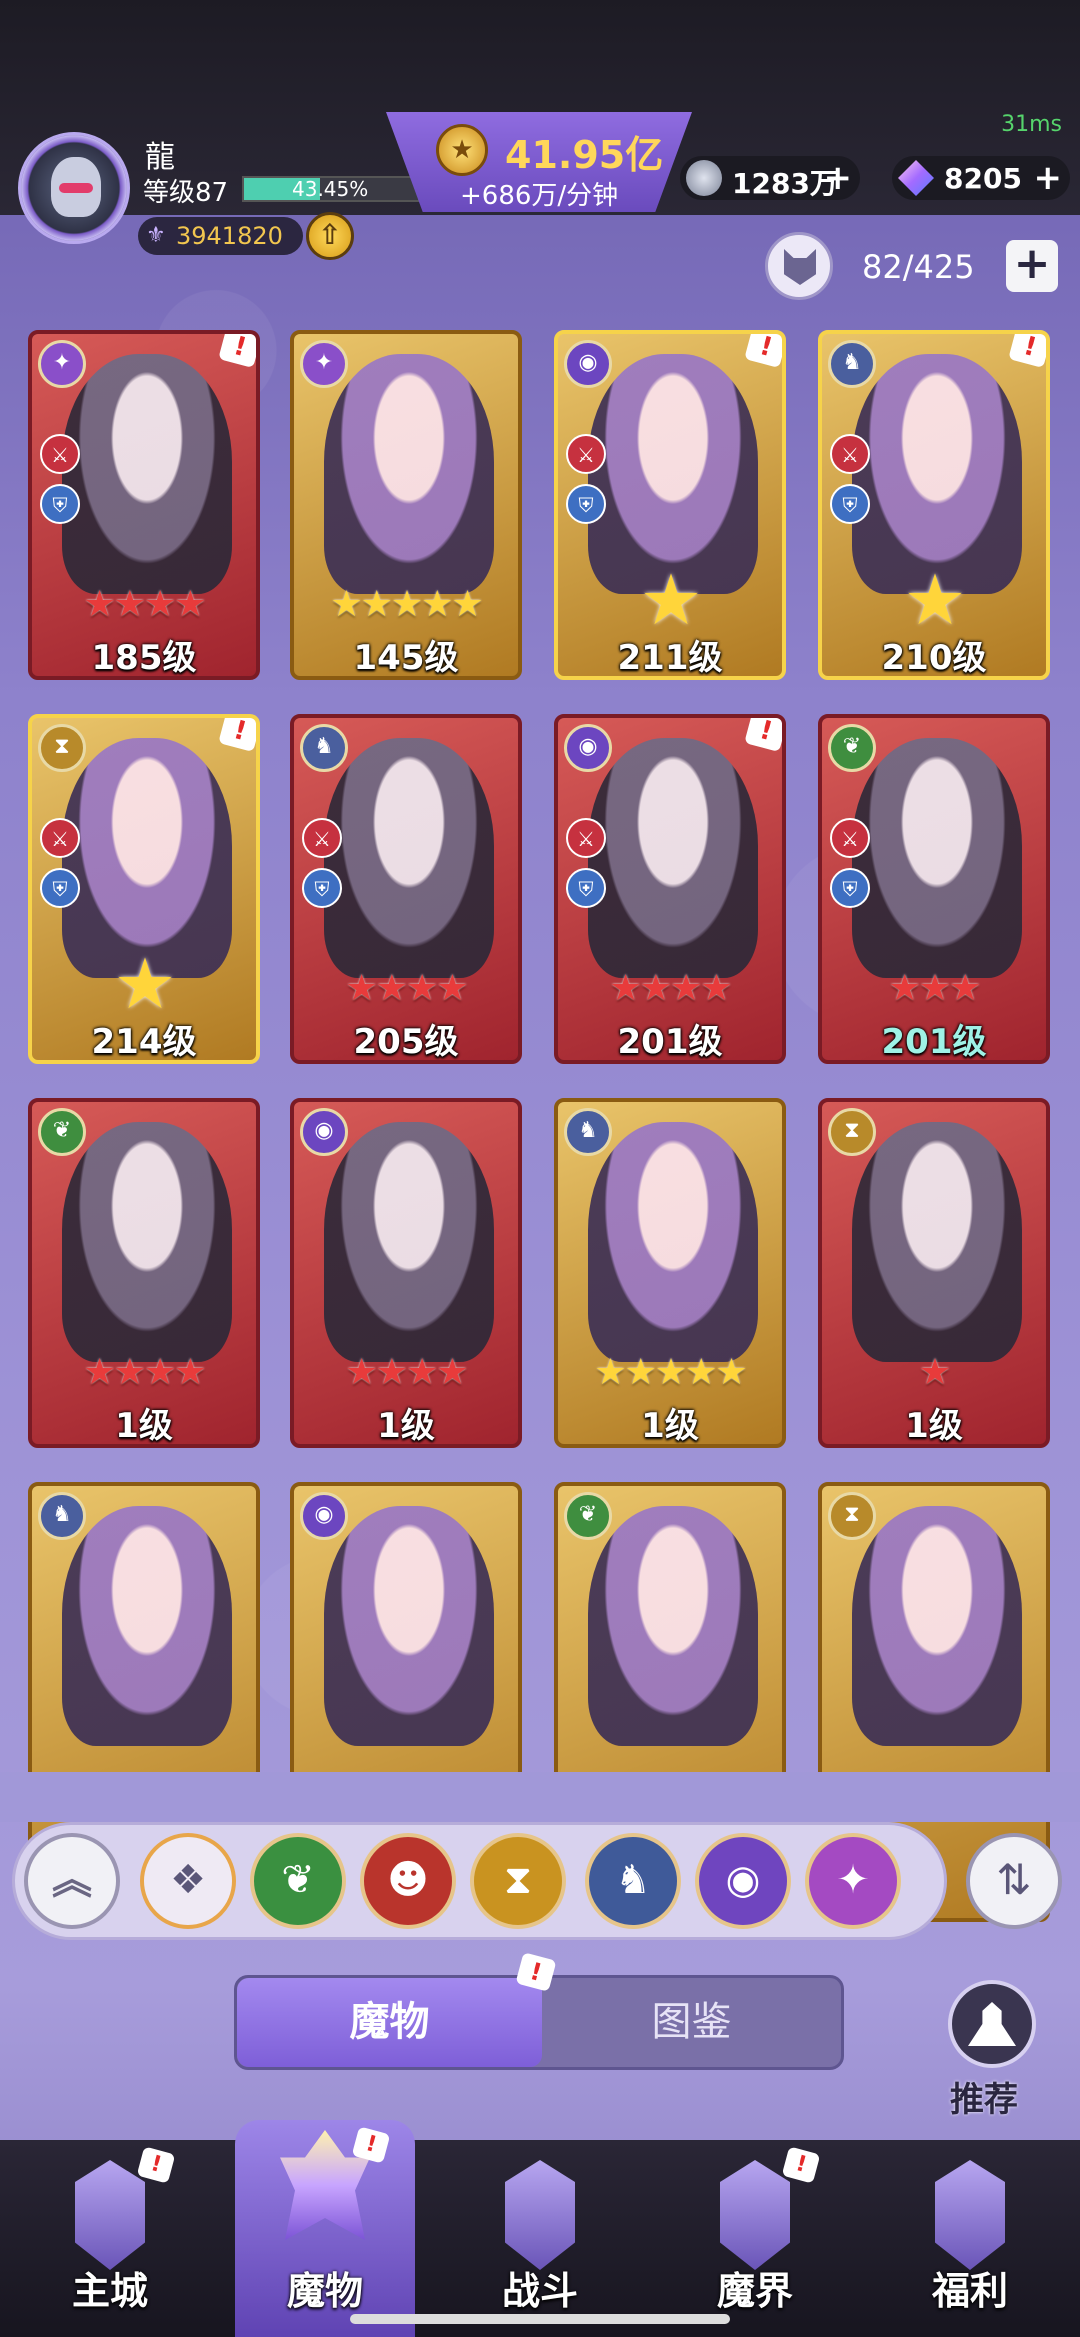  What do you see at coordinates (704, 178) in the screenshot?
I see `gem-icon` at bounding box center [704, 178].